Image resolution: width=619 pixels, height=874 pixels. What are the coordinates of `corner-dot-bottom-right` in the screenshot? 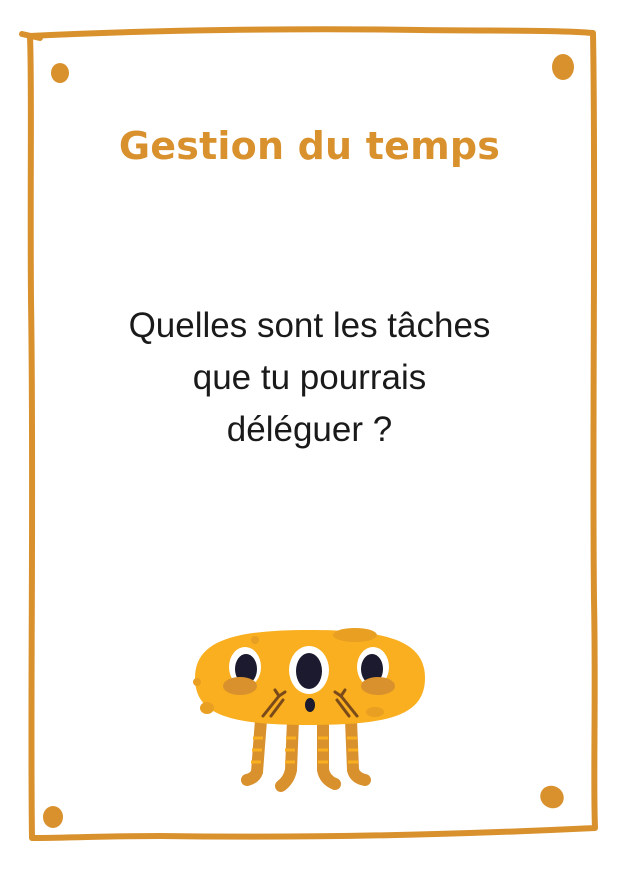 It's located at (552, 797).